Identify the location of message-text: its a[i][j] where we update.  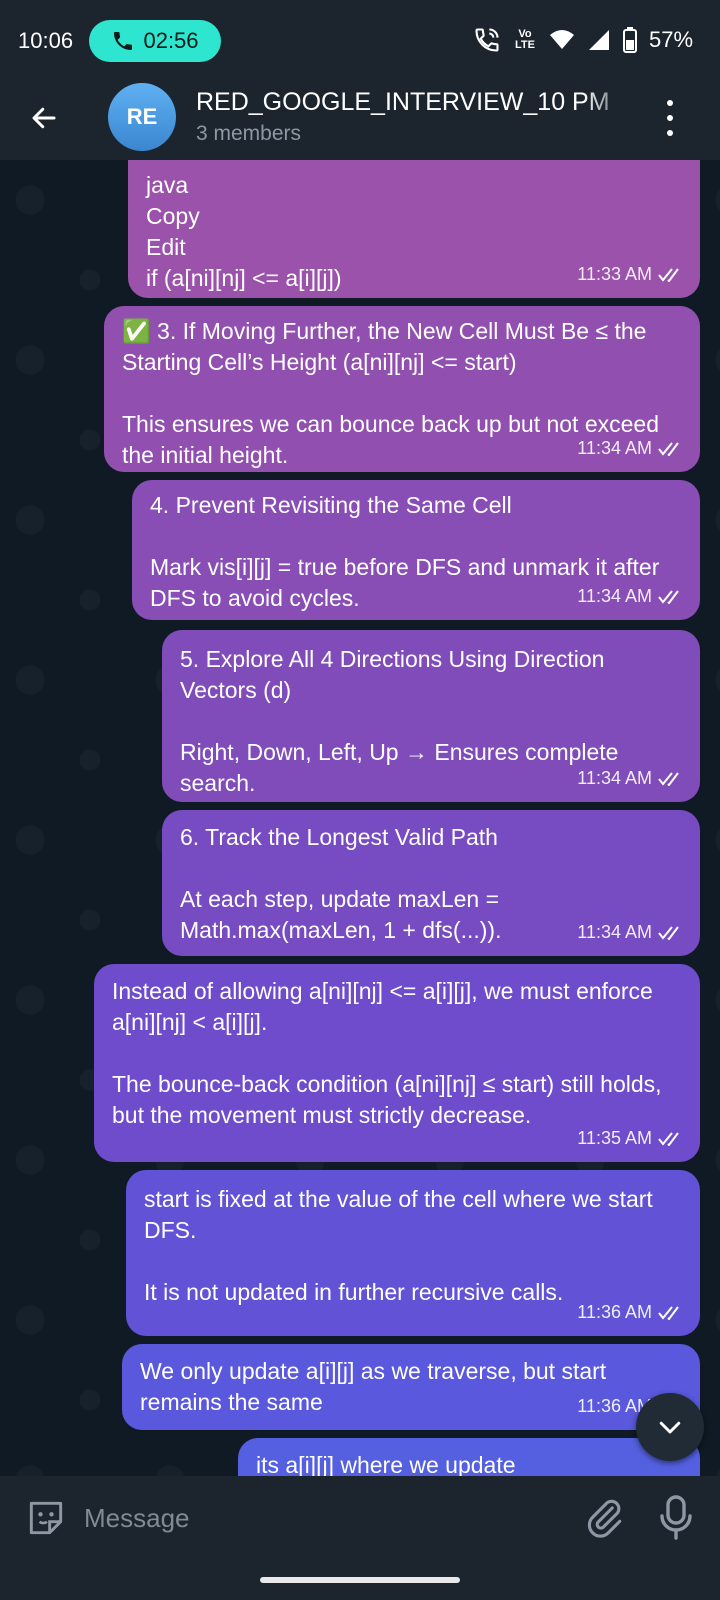
(386, 1464).